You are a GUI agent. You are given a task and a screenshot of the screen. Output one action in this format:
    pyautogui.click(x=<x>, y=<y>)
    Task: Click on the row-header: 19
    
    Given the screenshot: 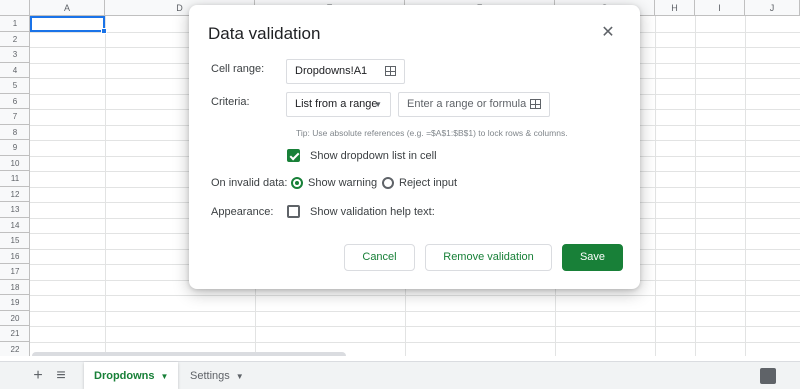 What is the action you would take?
    pyautogui.click(x=15, y=303)
    